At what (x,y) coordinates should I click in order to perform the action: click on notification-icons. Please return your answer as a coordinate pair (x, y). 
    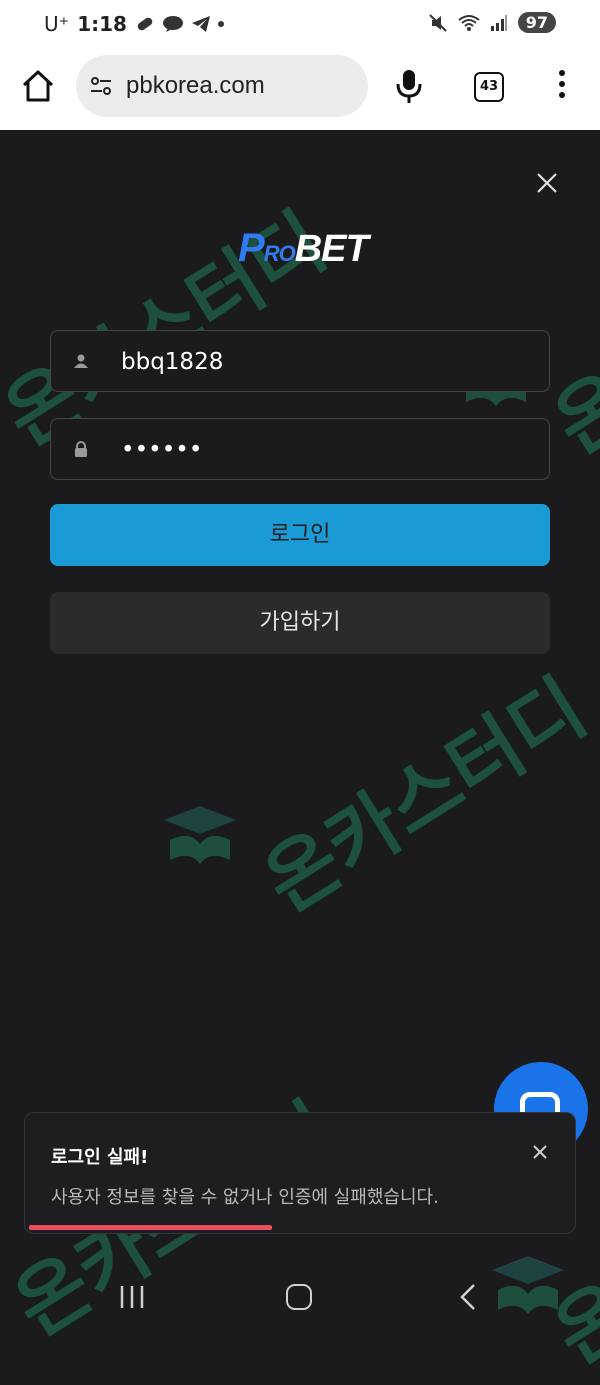
    Looking at the image, I should click on (179, 24).